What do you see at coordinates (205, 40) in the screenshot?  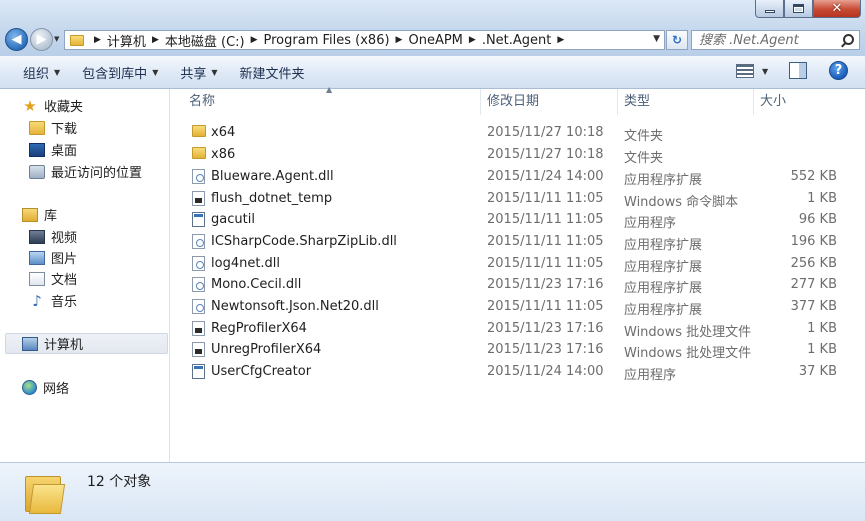 I see `breadcrumb-local-disk: 本地磁盘 (C:)` at bounding box center [205, 40].